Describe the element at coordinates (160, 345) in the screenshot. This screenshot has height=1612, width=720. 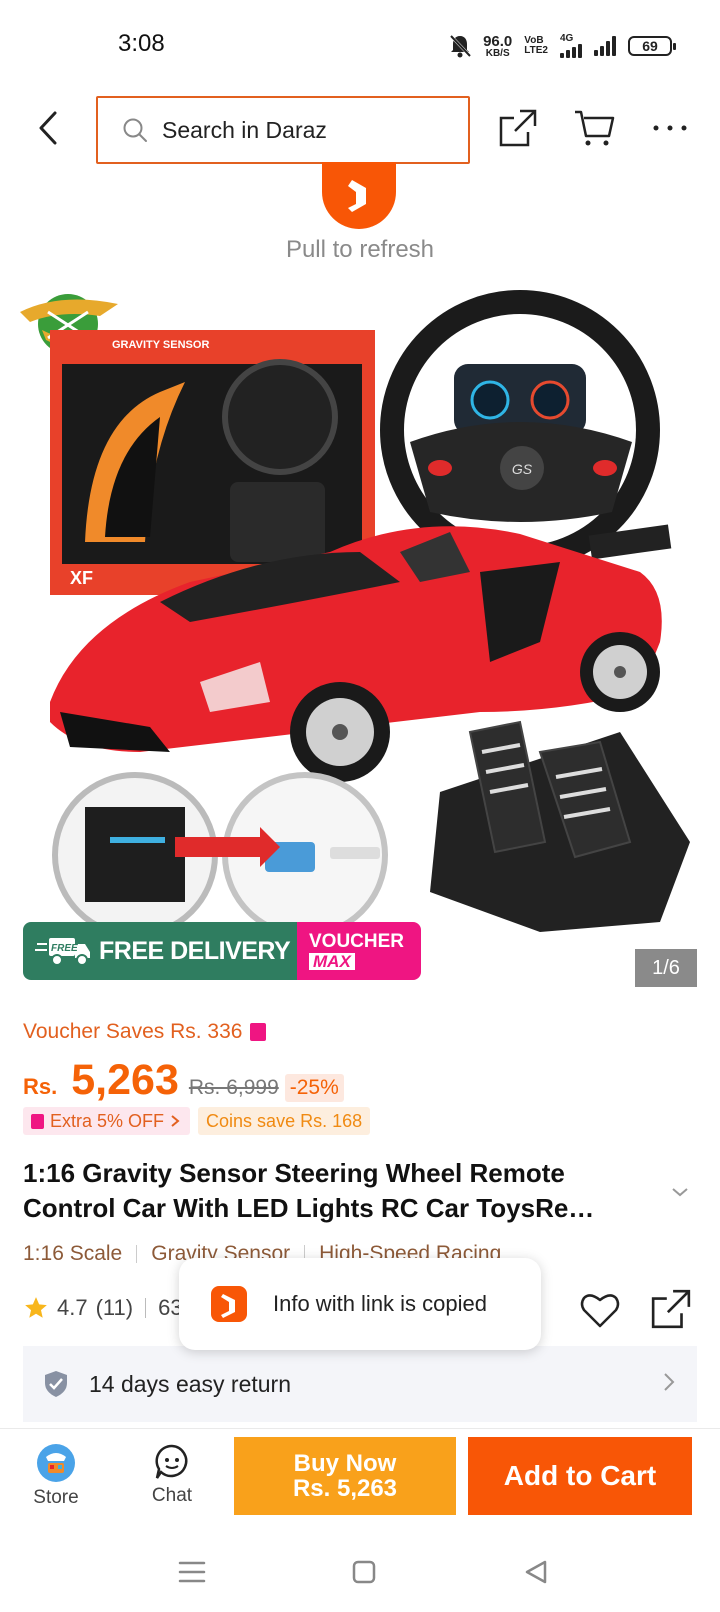
I see `box-label: GRAVITY SENSOR` at that location.